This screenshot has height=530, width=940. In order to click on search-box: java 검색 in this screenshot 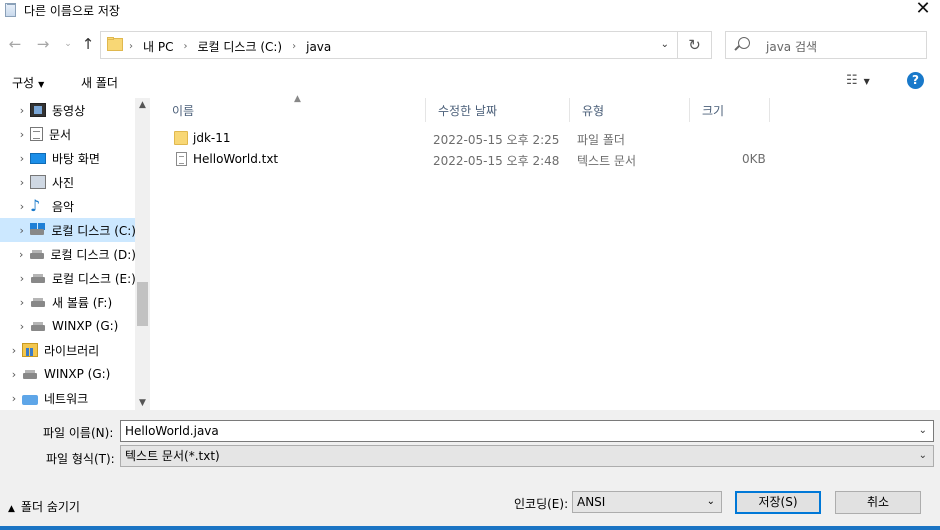, I will do `click(826, 45)`.